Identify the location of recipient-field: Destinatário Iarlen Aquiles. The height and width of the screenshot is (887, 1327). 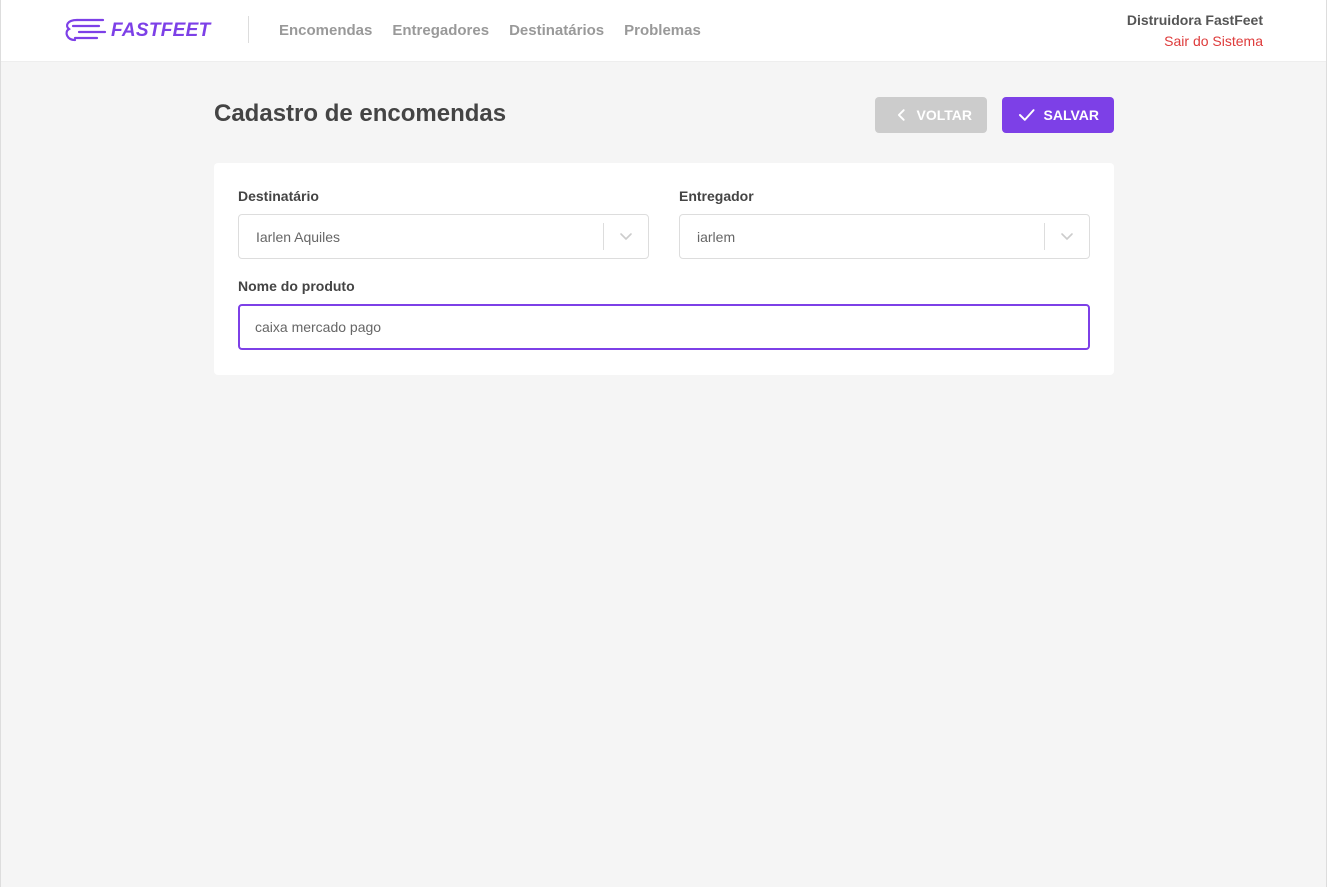
(443, 223).